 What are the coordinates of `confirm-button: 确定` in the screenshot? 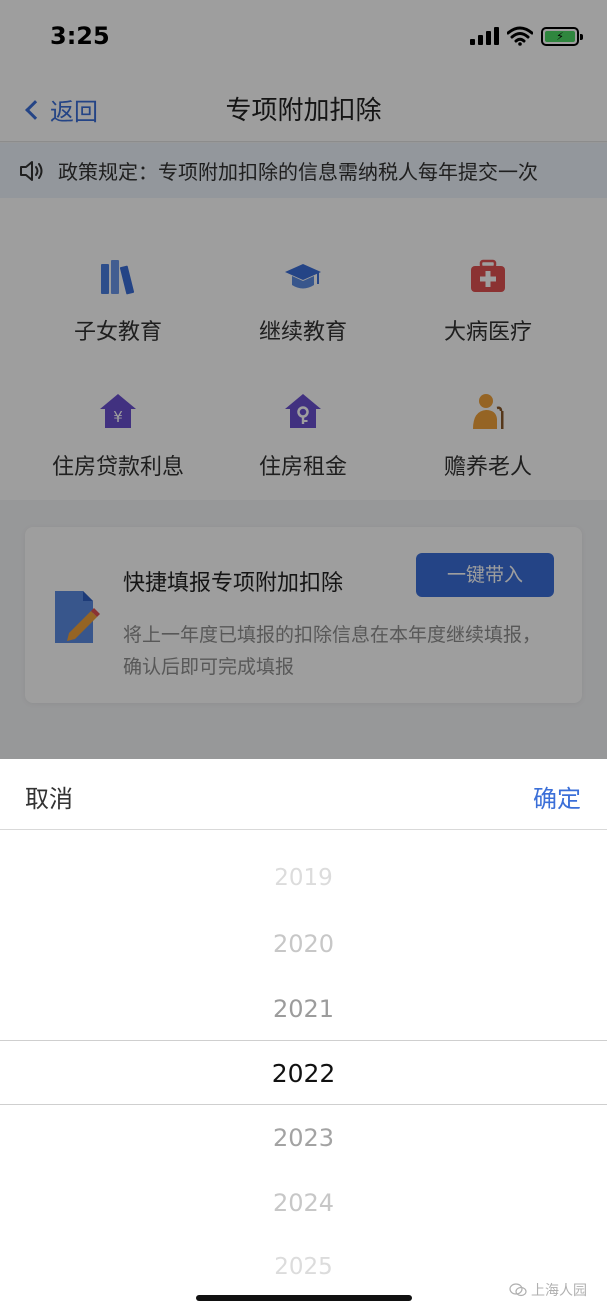 It's located at (557, 796).